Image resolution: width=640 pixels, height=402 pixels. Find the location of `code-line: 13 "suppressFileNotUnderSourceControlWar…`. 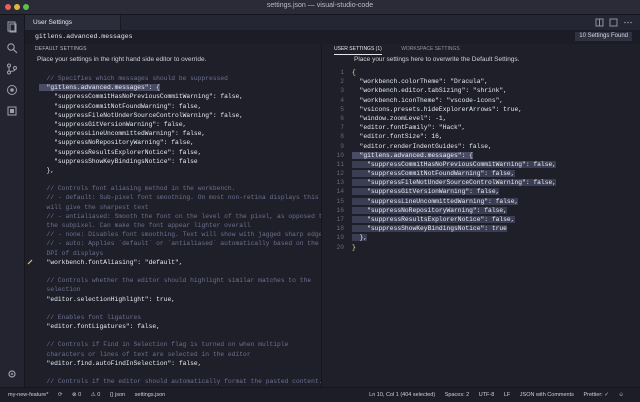

code-line: 13 "suppressFileNotUnderSourceControlWar… is located at coordinates (481, 182).